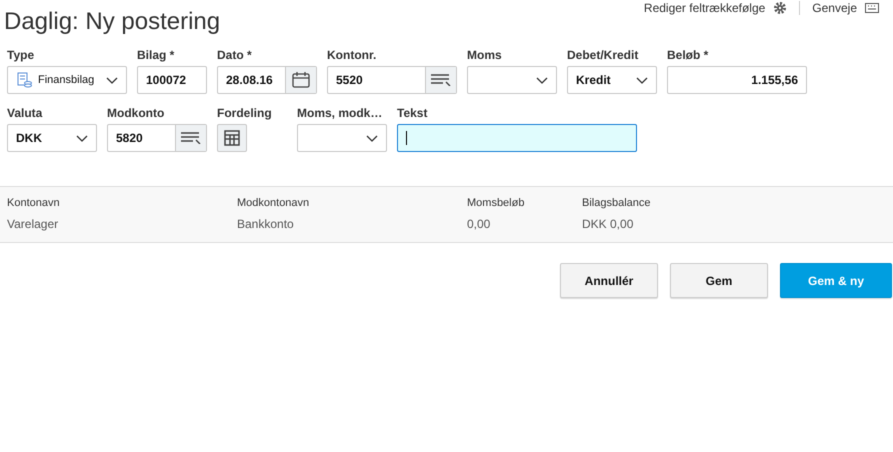 The height and width of the screenshot is (452, 893). I want to click on field-label: Kontonr., so click(351, 56).